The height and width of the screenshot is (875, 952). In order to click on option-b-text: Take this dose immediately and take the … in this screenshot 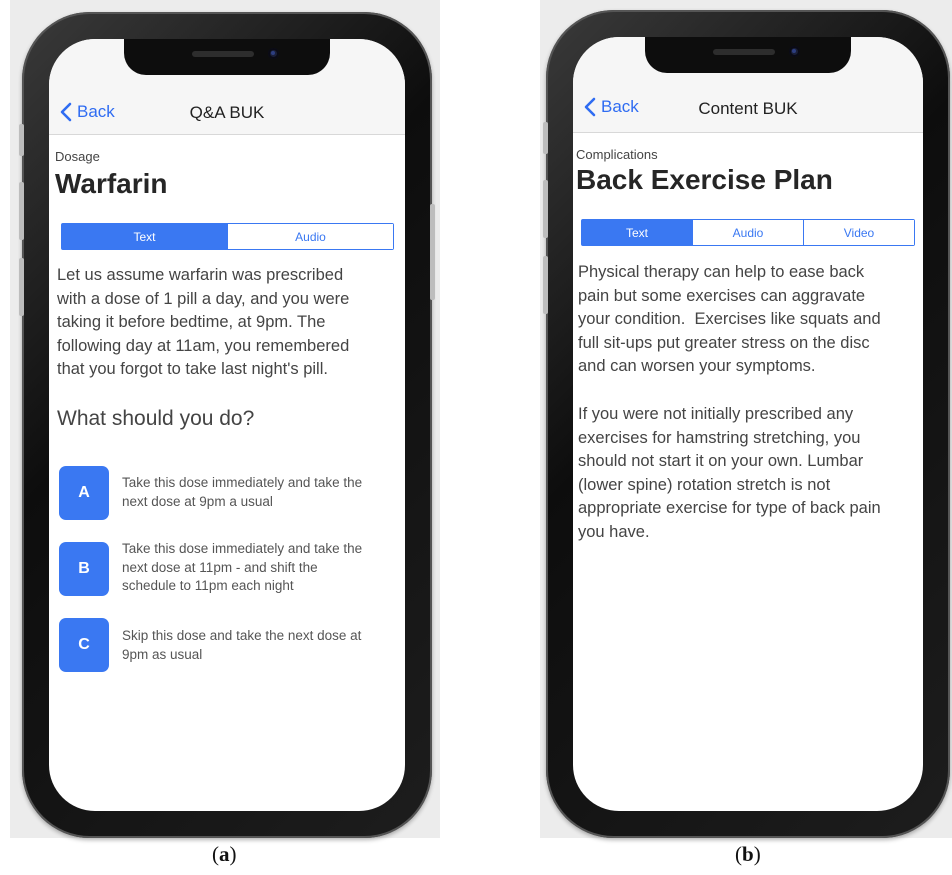, I will do `click(260, 568)`.